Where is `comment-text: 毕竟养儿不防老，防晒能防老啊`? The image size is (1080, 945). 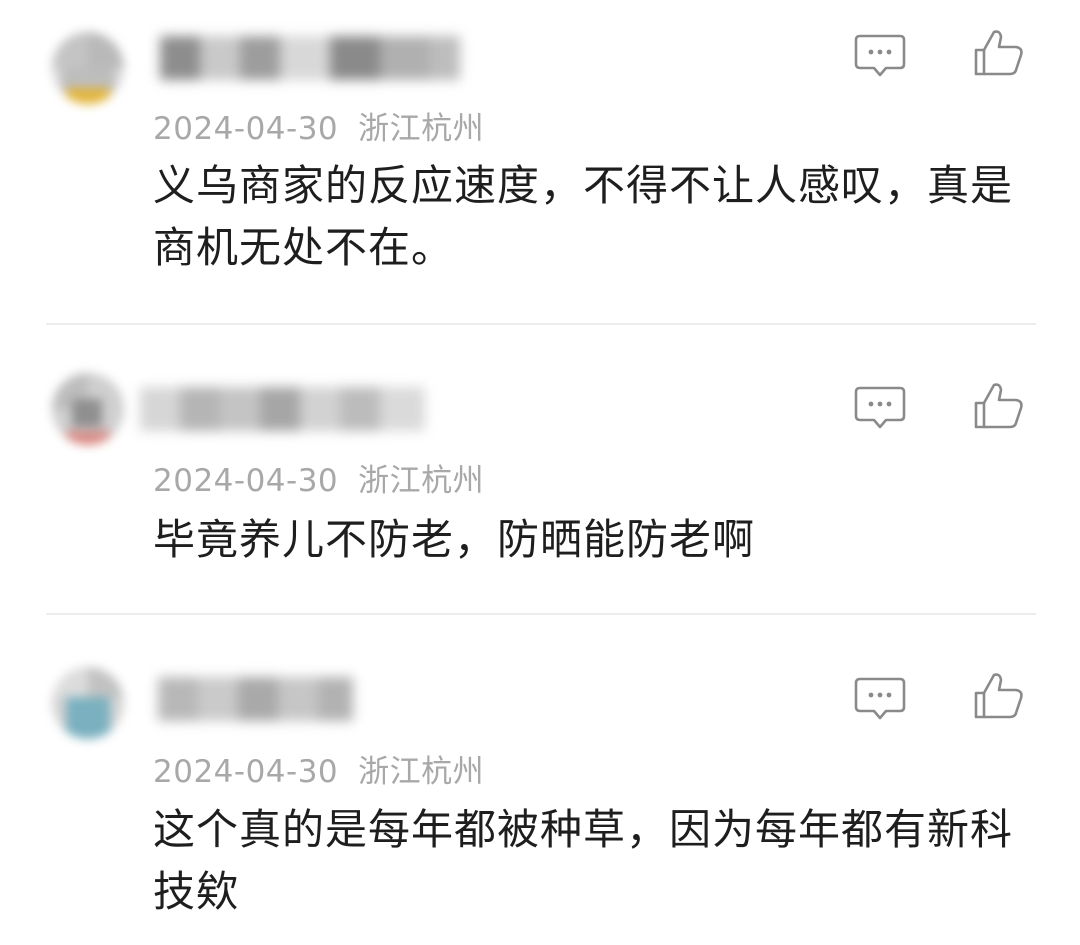
comment-text: 毕竟养儿不防老，防晒能防老啊 is located at coordinates (454, 539).